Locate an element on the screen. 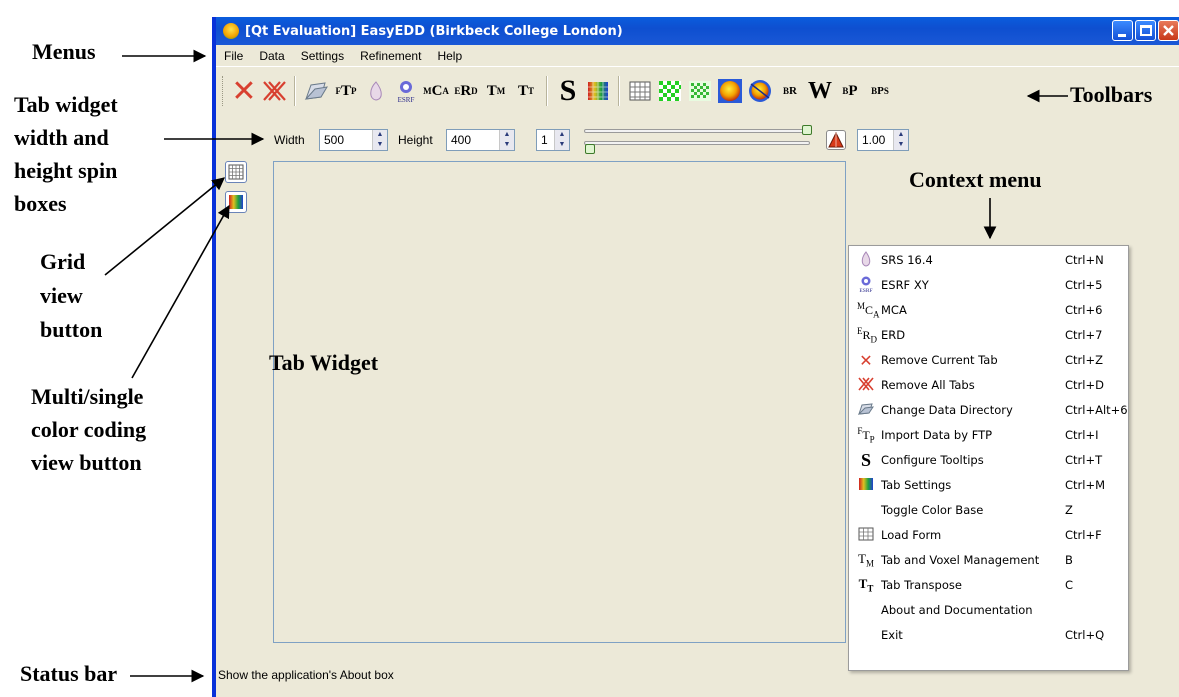 The height and width of the screenshot is (697, 1179). color-button-arrow is located at coordinates (180, 291).